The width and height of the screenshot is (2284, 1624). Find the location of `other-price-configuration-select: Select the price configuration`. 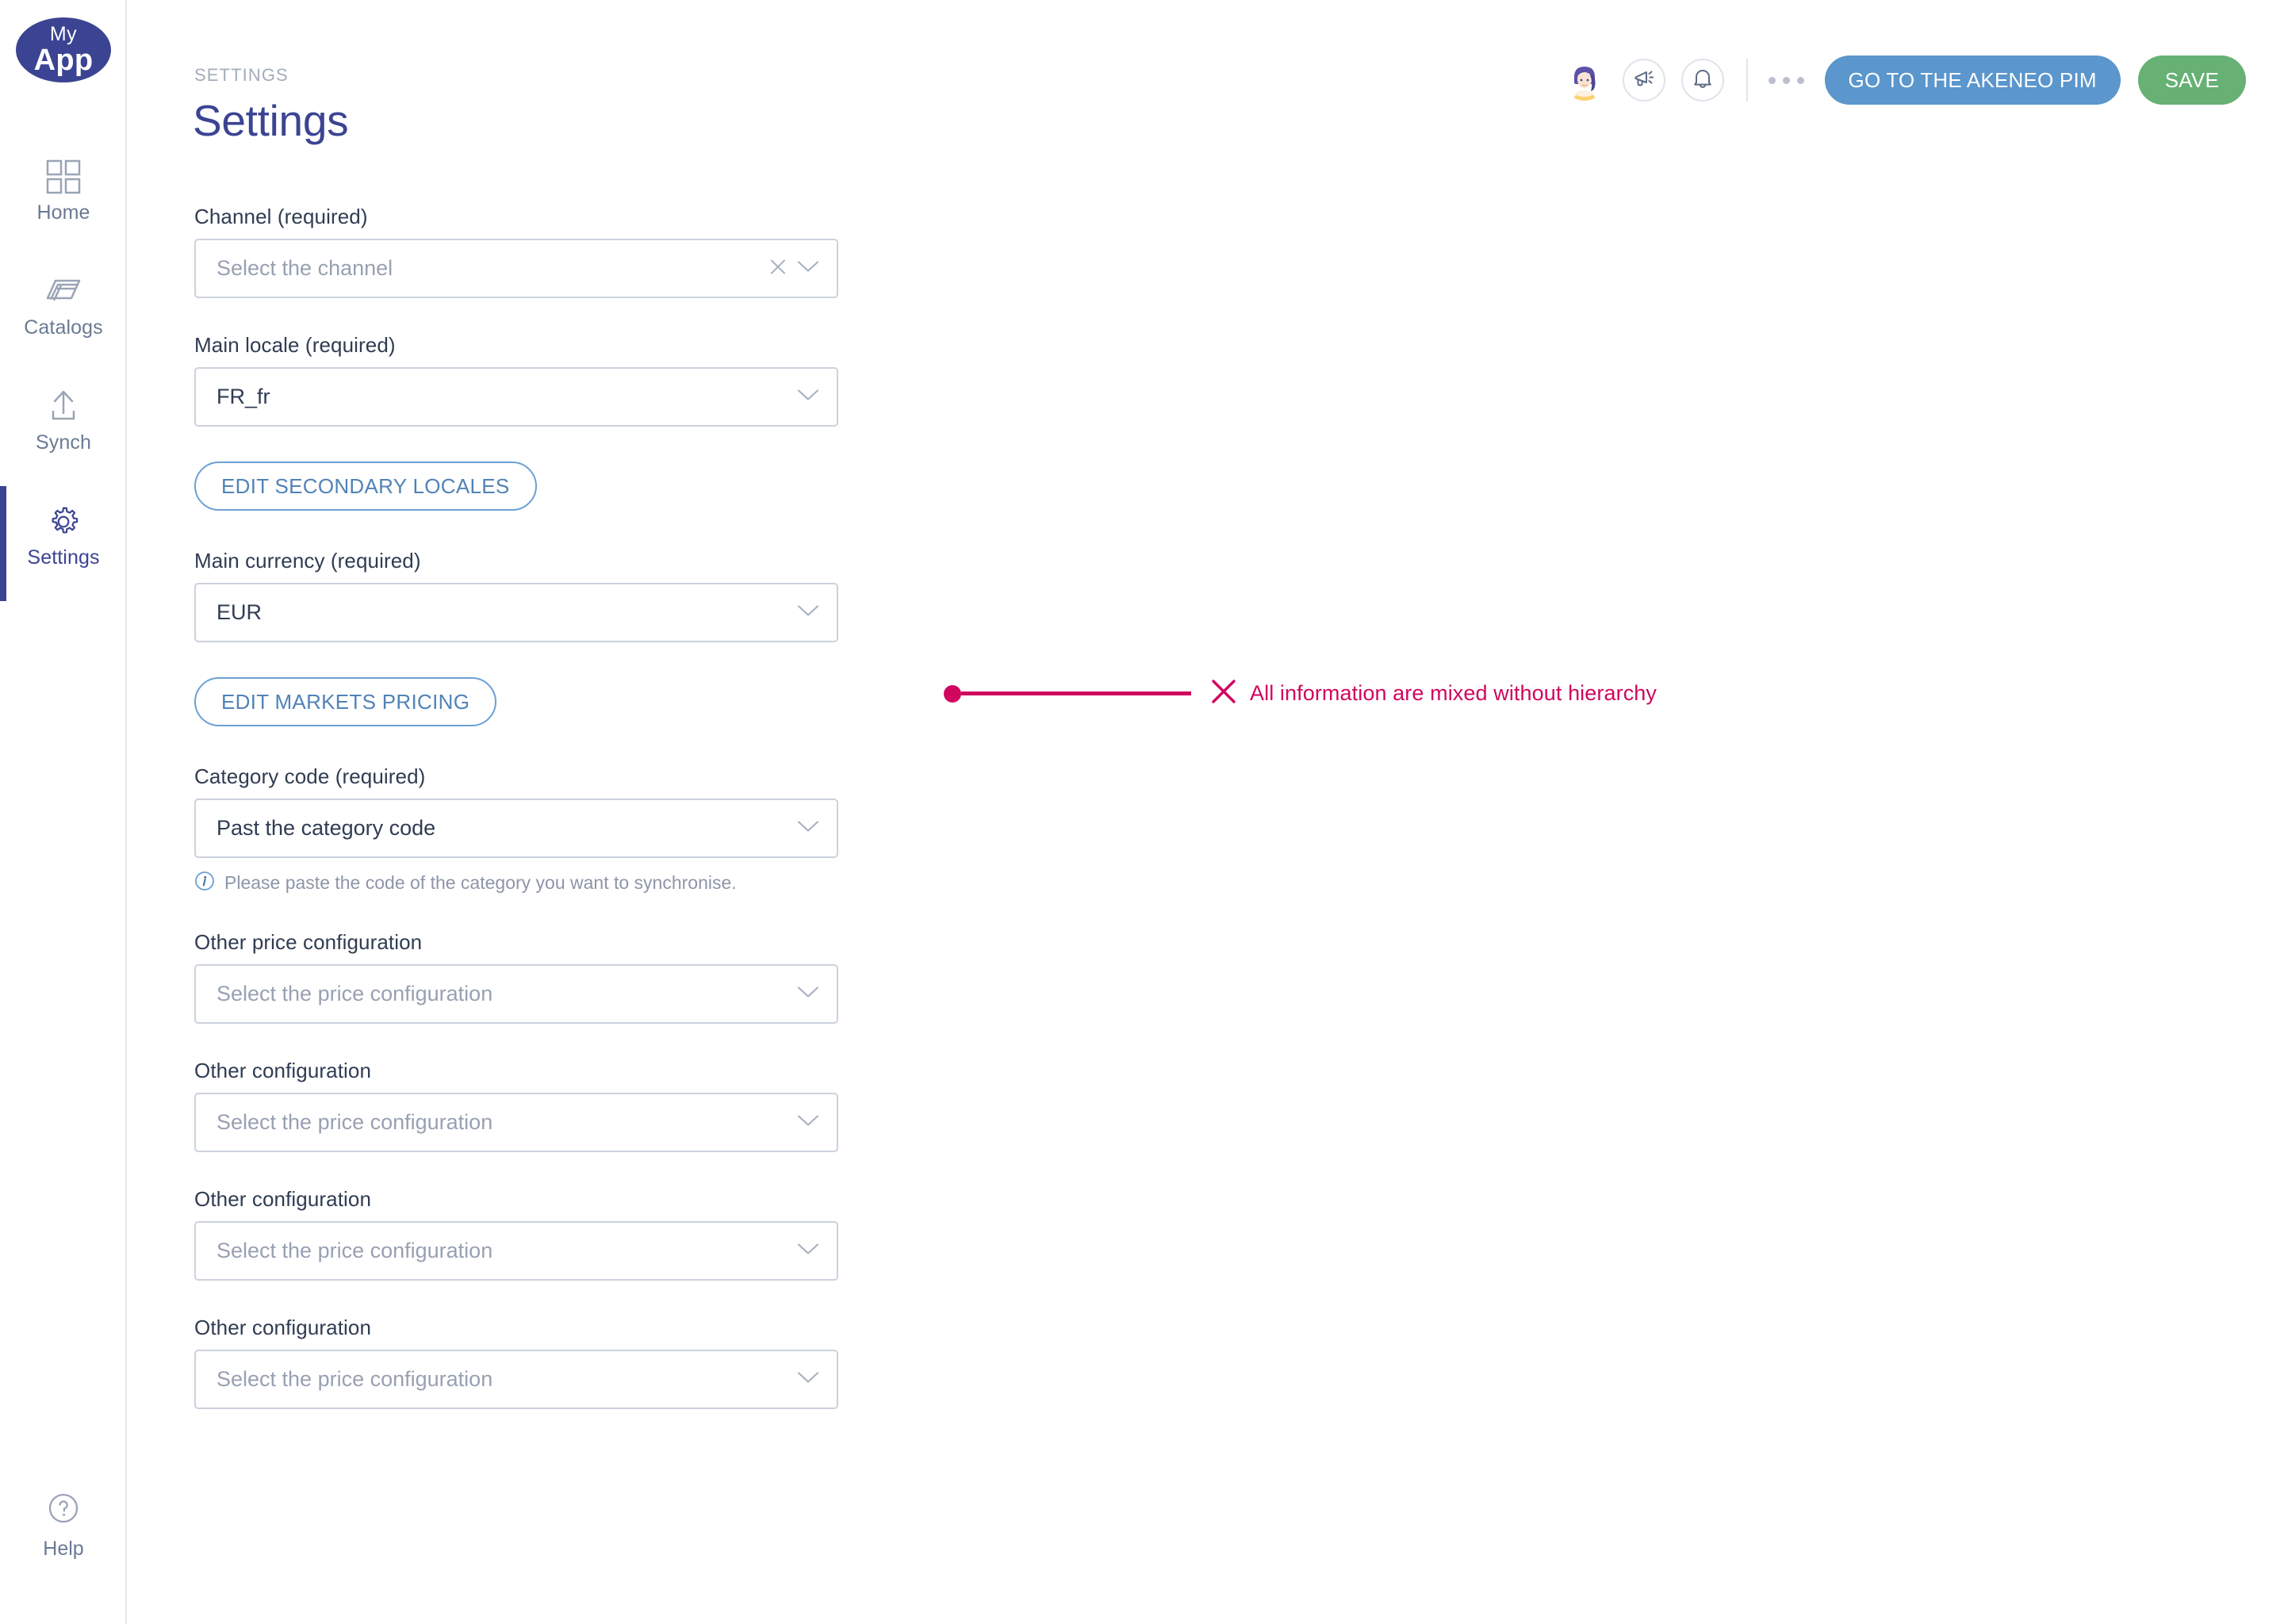

other-price-configuration-select: Select the price configuration is located at coordinates (516, 994).